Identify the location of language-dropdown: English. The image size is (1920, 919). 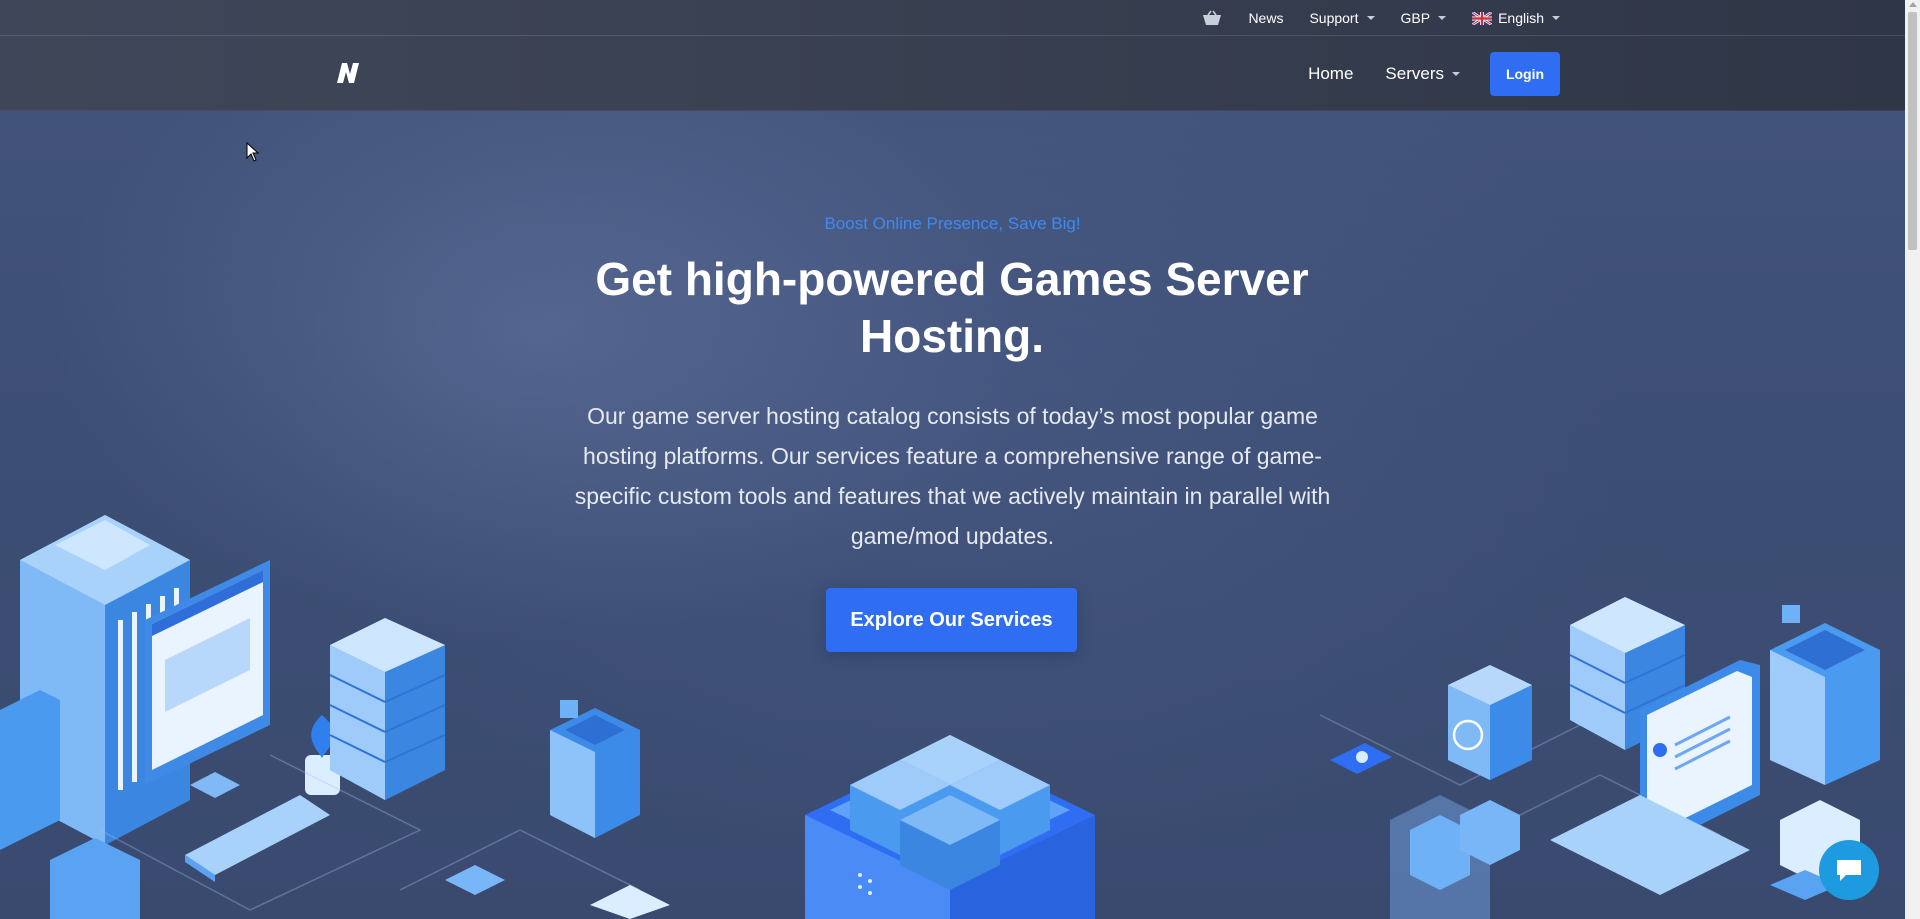
(1516, 18).